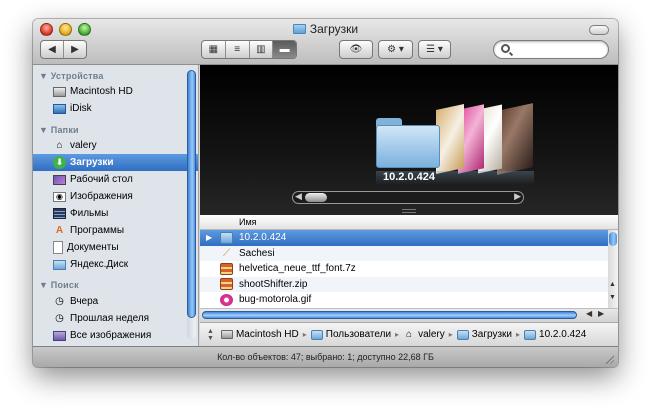  I want to click on back-forward-control: ◀ ▶, so click(63, 49).